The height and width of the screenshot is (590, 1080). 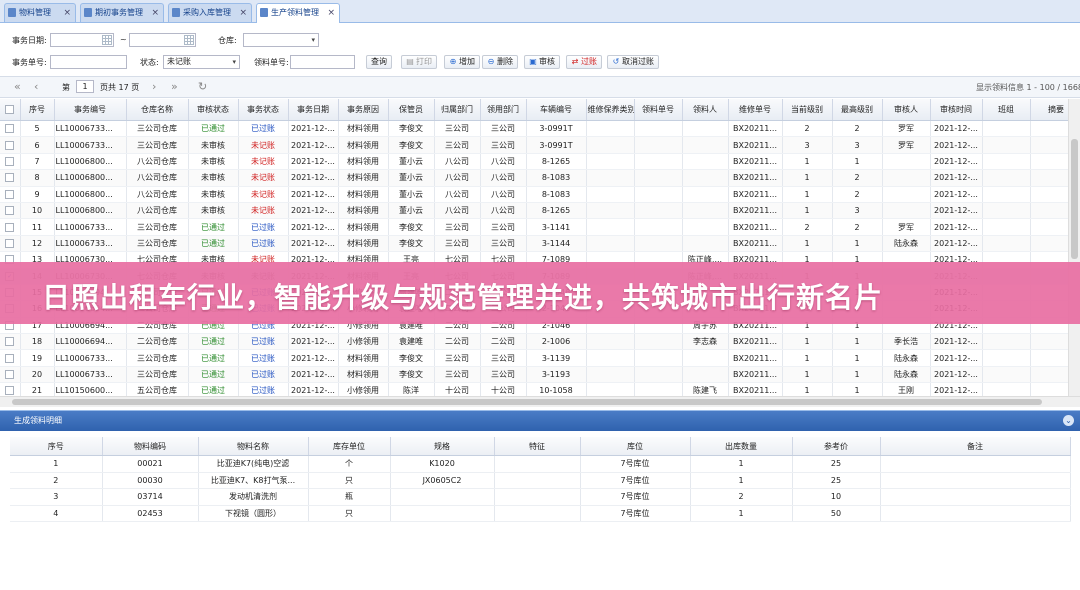 What do you see at coordinates (253, 446) in the screenshot?
I see `column-header: 物料名称` at bounding box center [253, 446].